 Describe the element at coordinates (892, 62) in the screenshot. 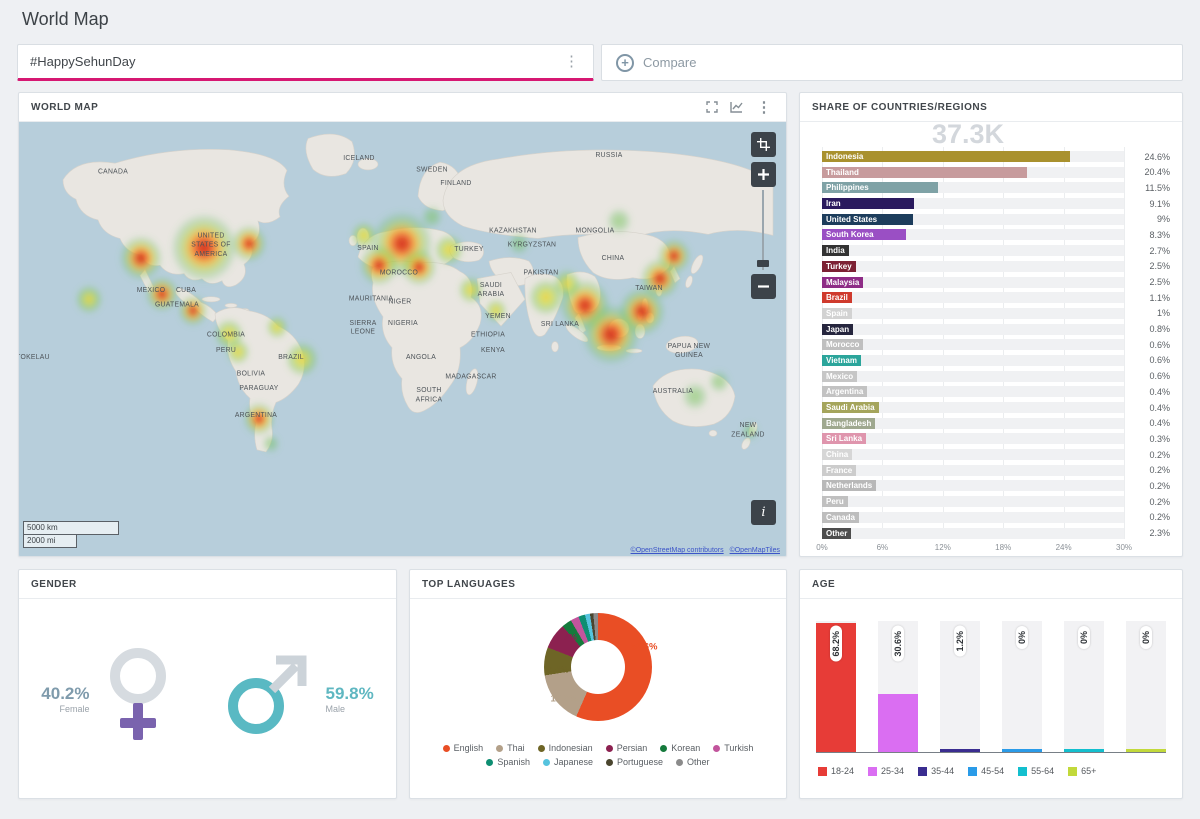

I see `compare-button: + Compare` at that location.